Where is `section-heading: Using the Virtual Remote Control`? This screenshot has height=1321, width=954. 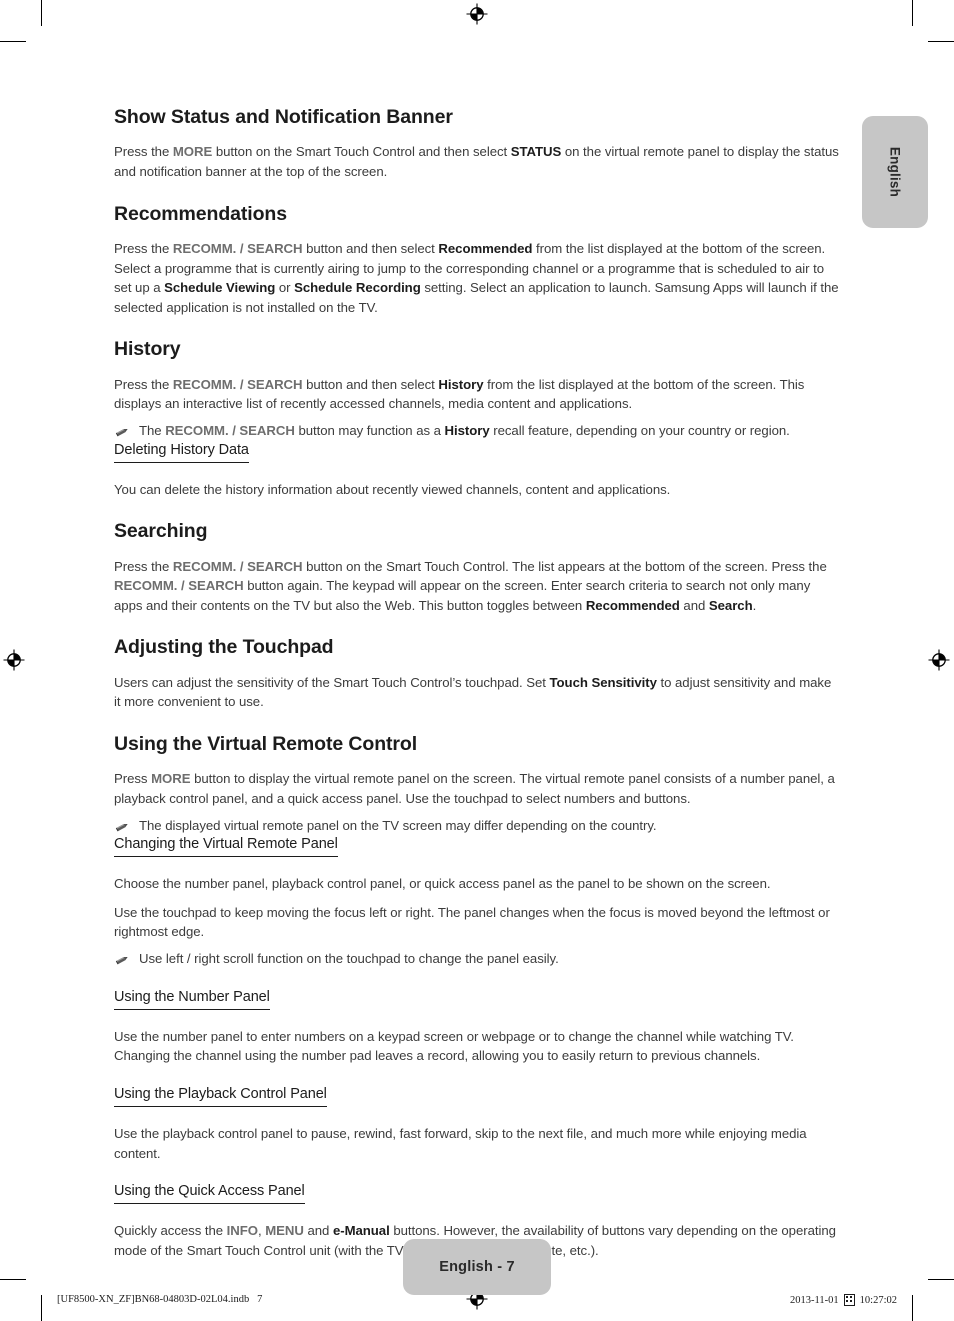
section-heading: Using the Virtual Remote Control is located at coordinates (266, 743).